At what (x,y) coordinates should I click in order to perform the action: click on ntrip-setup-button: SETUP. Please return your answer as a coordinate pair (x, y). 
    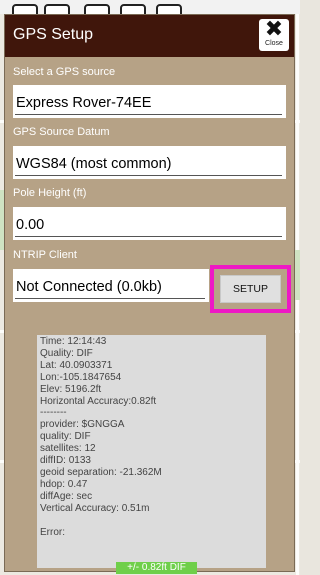
    Looking at the image, I should click on (250, 289).